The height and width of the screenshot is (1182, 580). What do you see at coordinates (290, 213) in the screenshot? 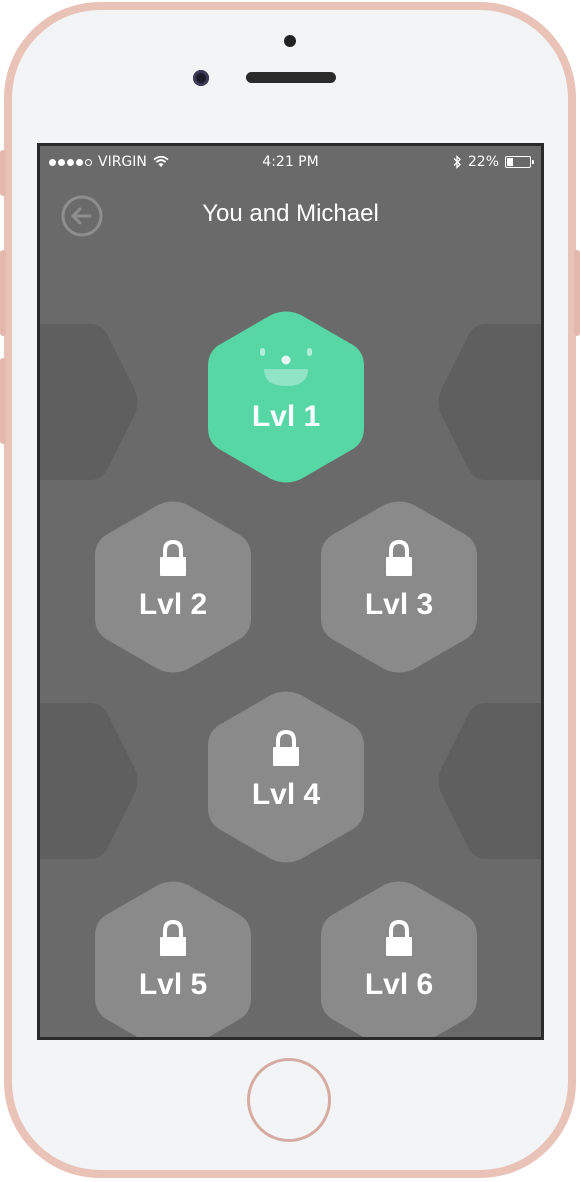
I see `page-title: You and Michael` at bounding box center [290, 213].